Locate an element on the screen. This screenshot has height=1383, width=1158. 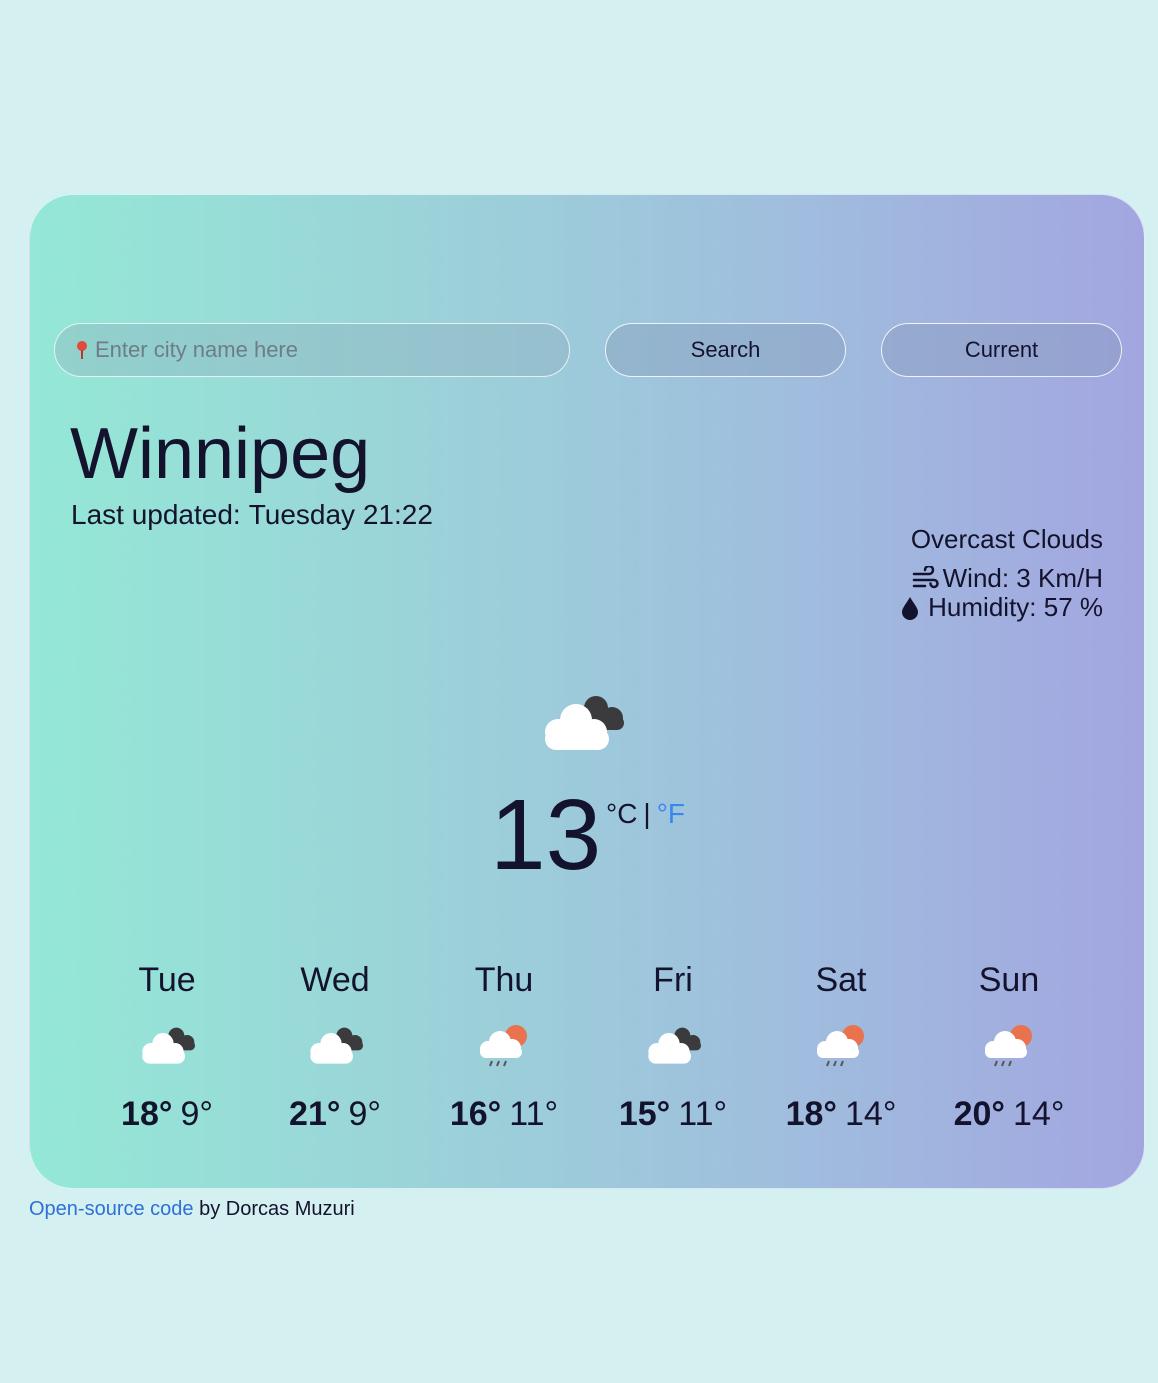
forecast-day-name: Tue is located at coordinates (167, 980).